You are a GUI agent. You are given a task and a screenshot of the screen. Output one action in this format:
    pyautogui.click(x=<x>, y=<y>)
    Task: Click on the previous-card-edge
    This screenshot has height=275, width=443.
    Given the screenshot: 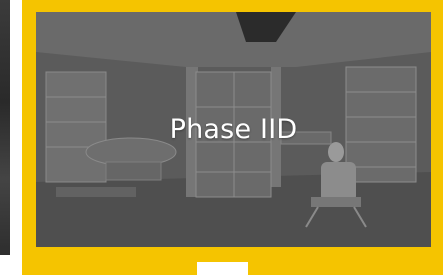 What is the action you would take?
    pyautogui.click(x=5, y=127)
    